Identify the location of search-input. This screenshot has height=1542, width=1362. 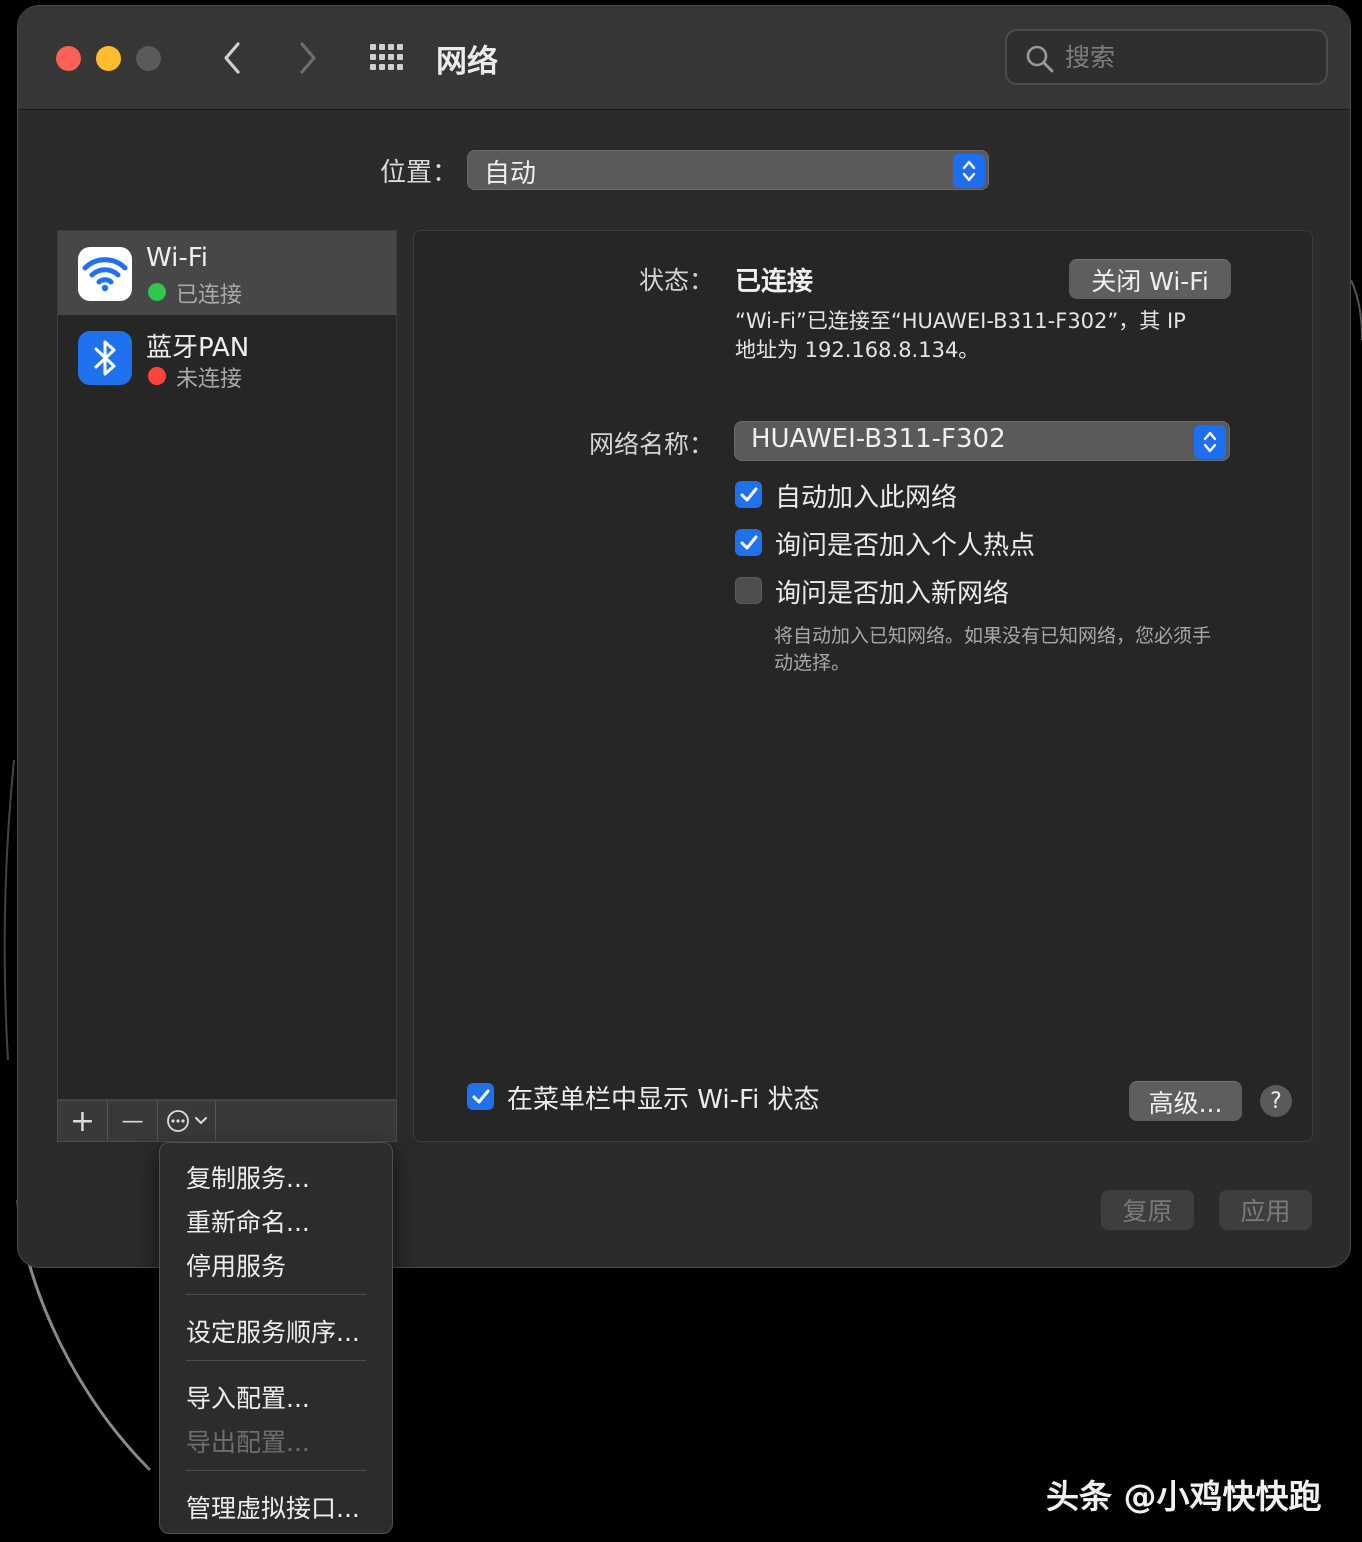
(1190, 57).